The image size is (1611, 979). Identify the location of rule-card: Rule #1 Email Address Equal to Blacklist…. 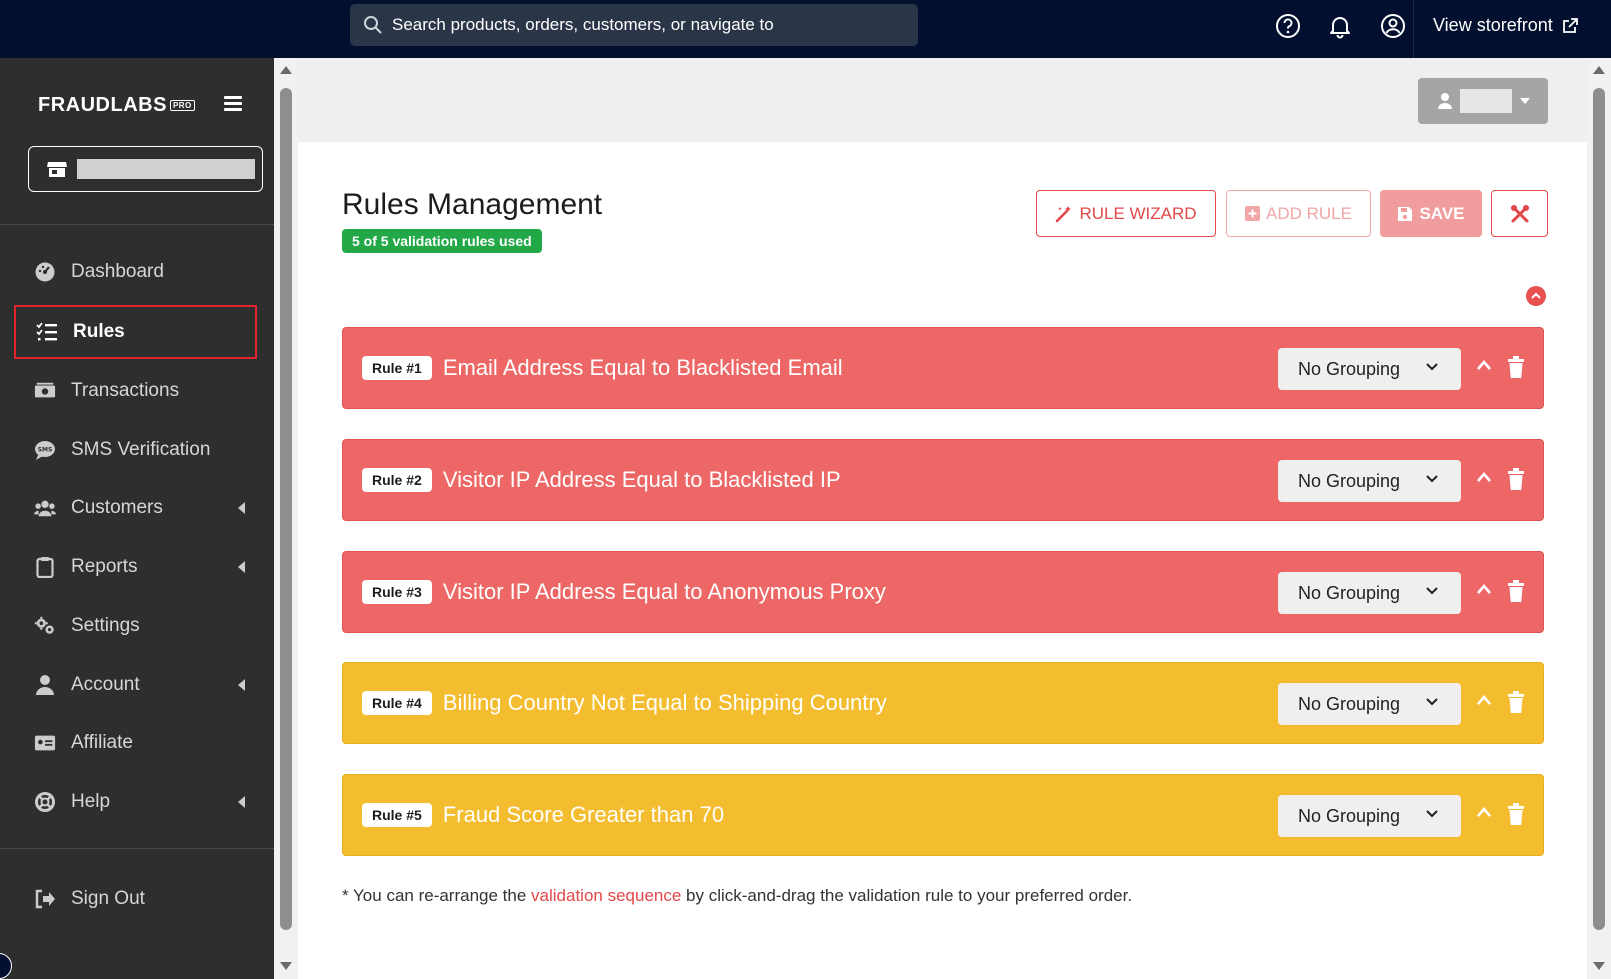
(943, 368).